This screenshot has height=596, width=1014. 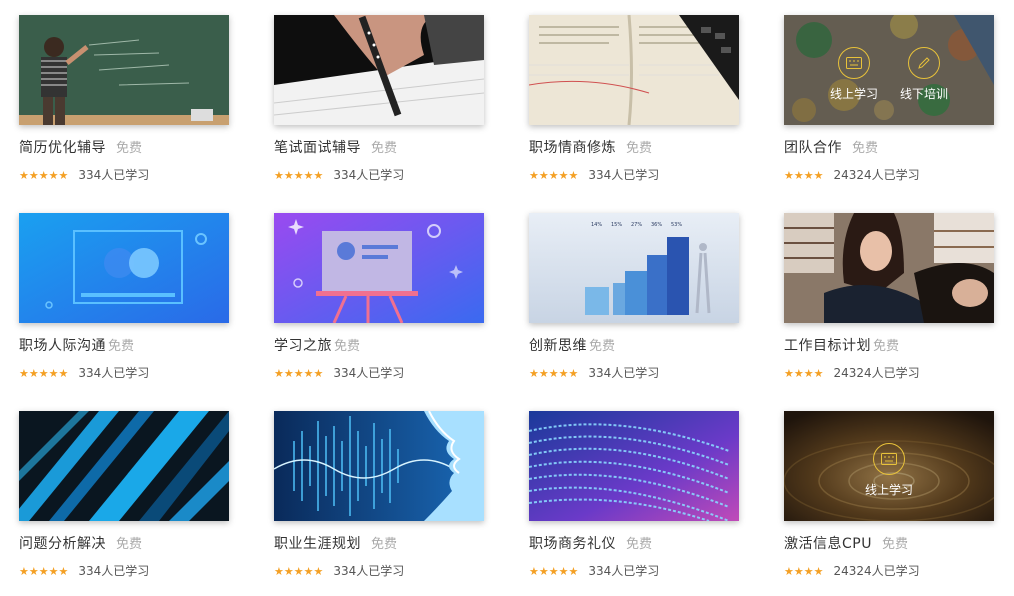 What do you see at coordinates (827, 346) in the screenshot?
I see `course-title: 工作目标计划` at bounding box center [827, 346].